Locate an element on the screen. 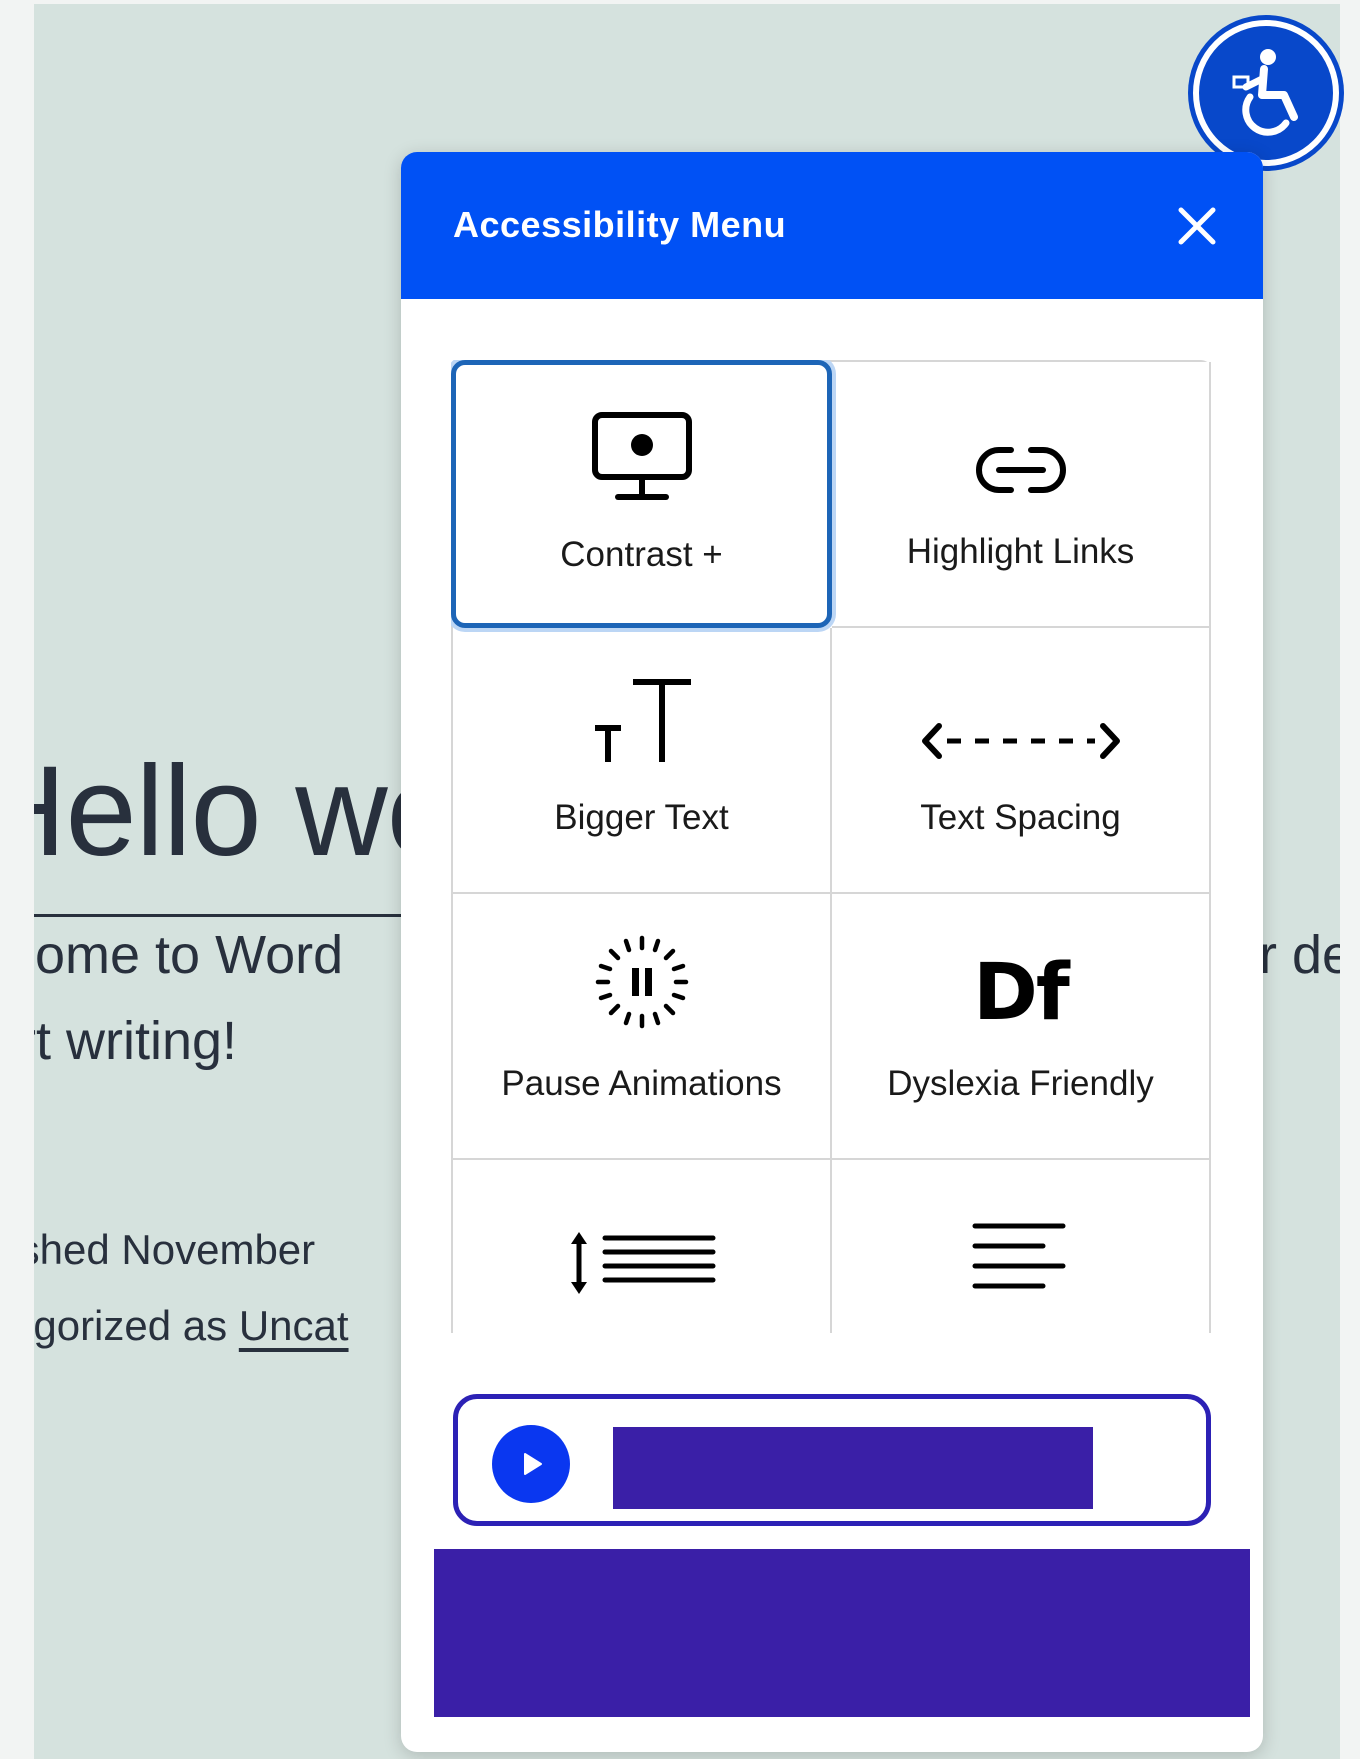 This screenshot has width=1360, height=1759. menu-title: Accessibility Menu is located at coordinates (620, 224).